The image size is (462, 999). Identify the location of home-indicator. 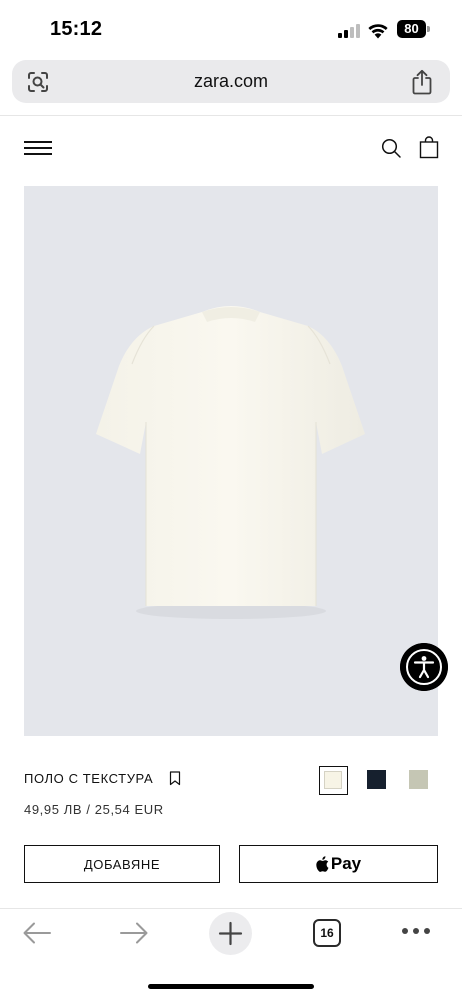
(231, 986).